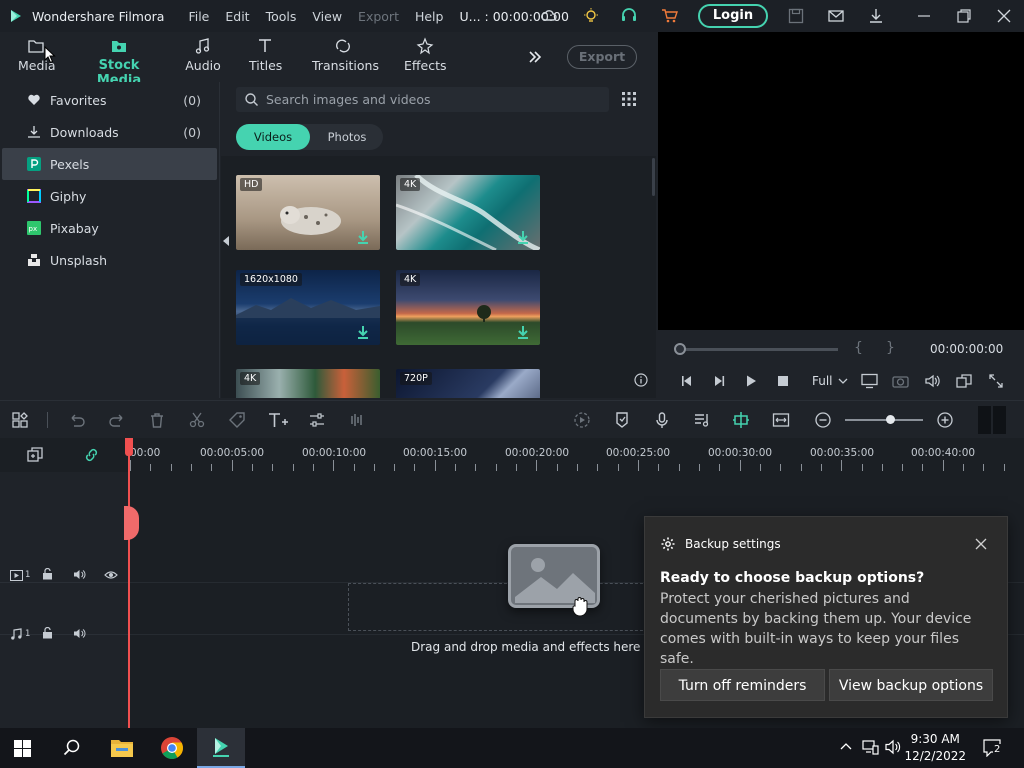 The image size is (1024, 768). What do you see at coordinates (823, 420) in the screenshot?
I see `zoom-out-icon` at bounding box center [823, 420].